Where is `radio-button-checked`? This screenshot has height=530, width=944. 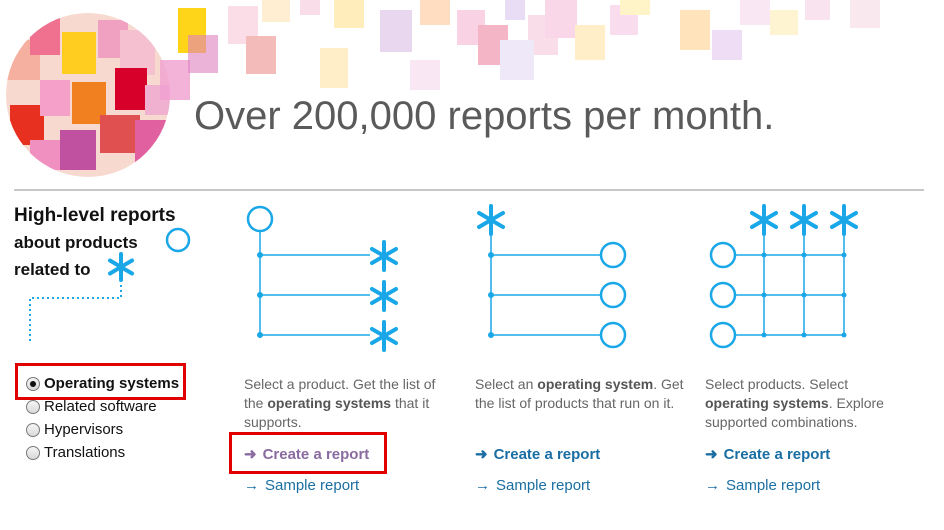
radio-button-checked is located at coordinates (33, 383).